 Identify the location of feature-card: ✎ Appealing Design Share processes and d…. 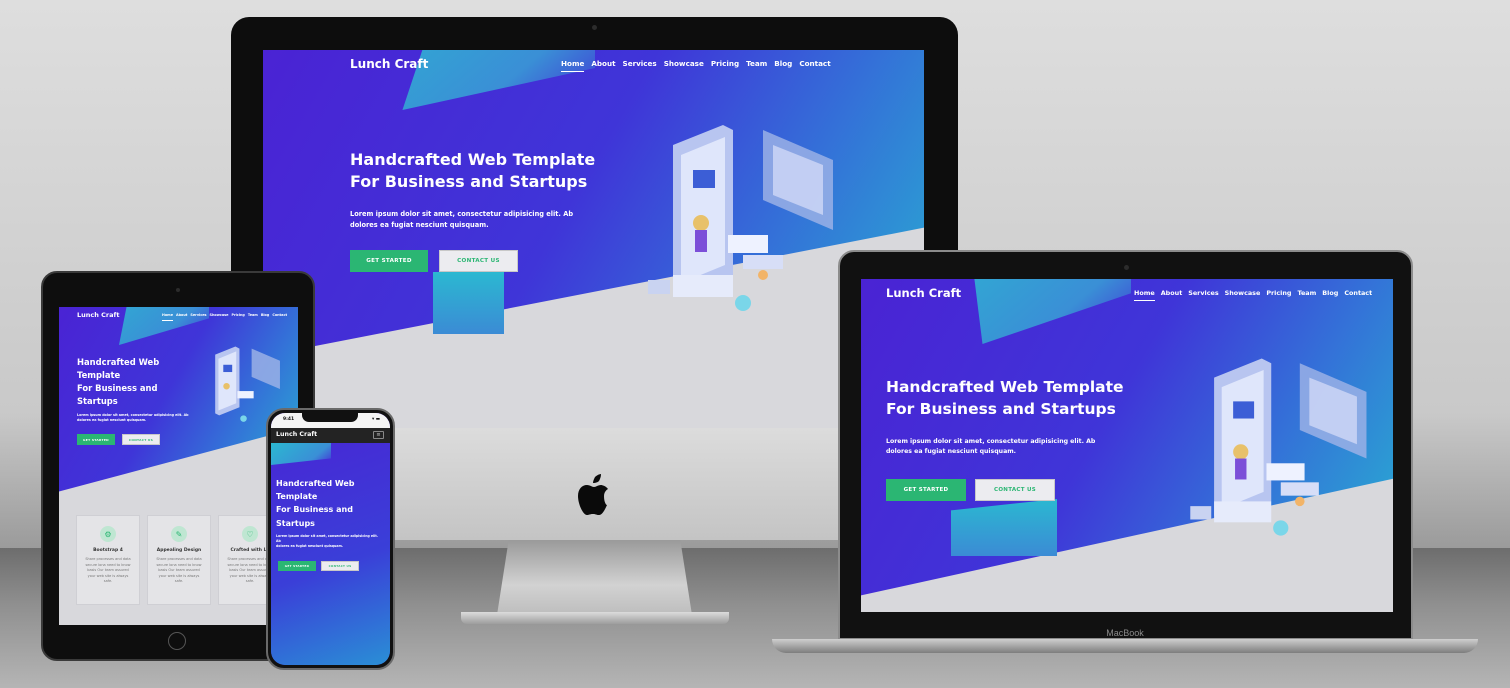
(179, 560).